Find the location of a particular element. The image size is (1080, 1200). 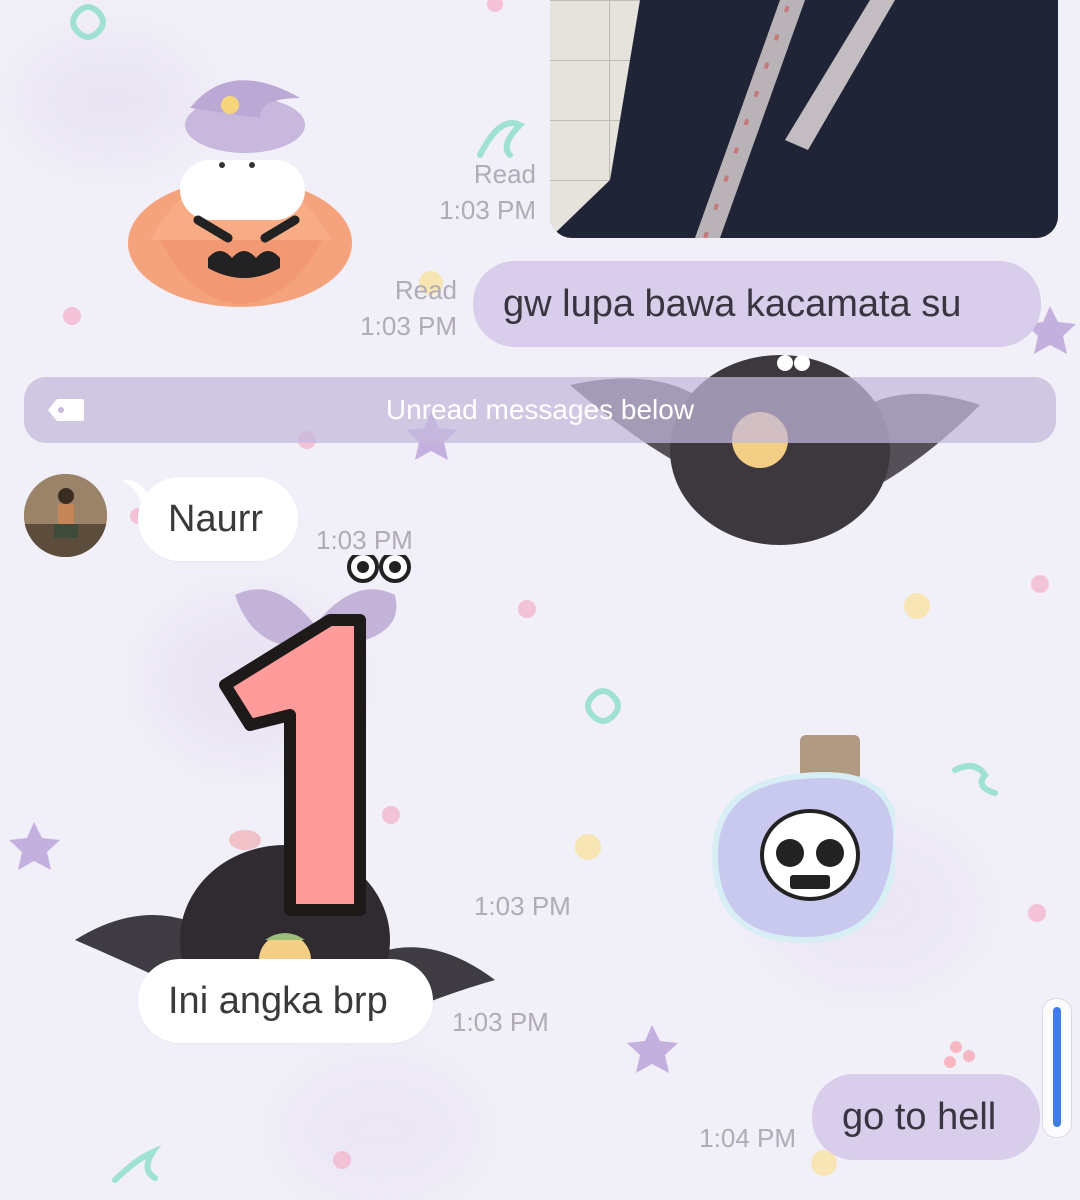

unread-label: Unread messages below is located at coordinates (540, 409).